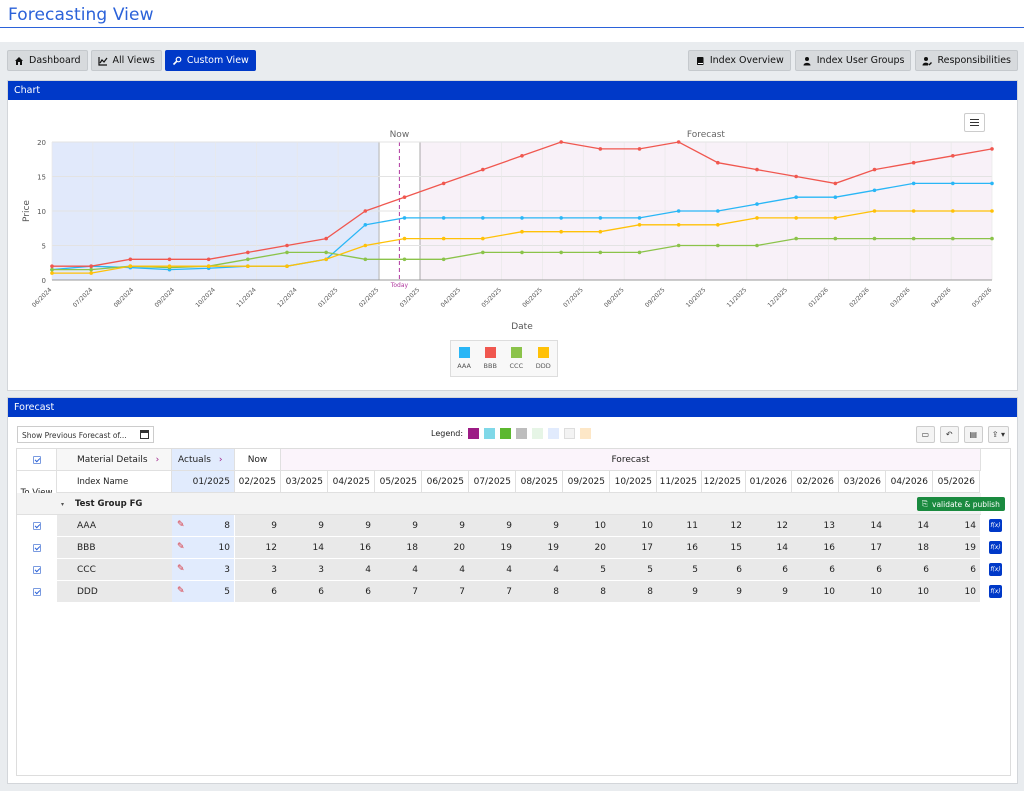 This screenshot has width=1024, height=791. Describe the element at coordinates (445, 548) in the screenshot. I see `forecast-value-cell: 20` at that location.